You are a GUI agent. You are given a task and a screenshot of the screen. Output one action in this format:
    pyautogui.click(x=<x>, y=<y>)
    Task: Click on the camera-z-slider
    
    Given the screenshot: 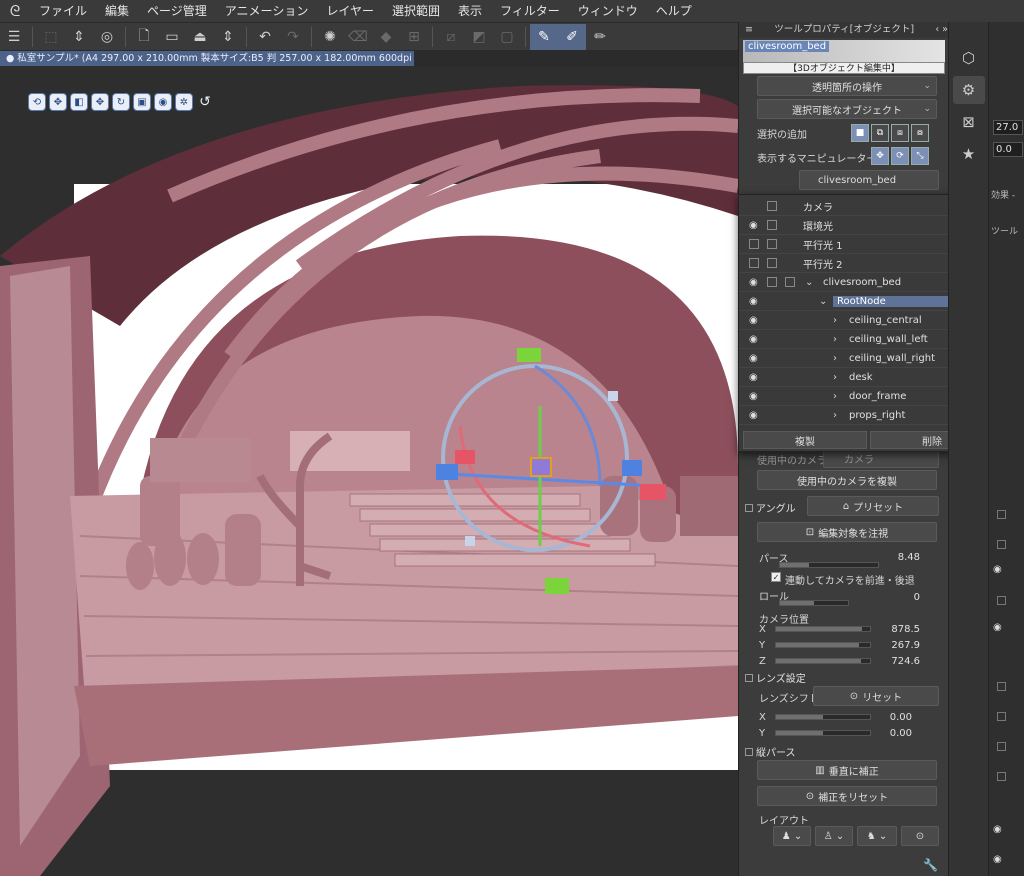 What is the action you would take?
    pyautogui.click(x=823, y=661)
    